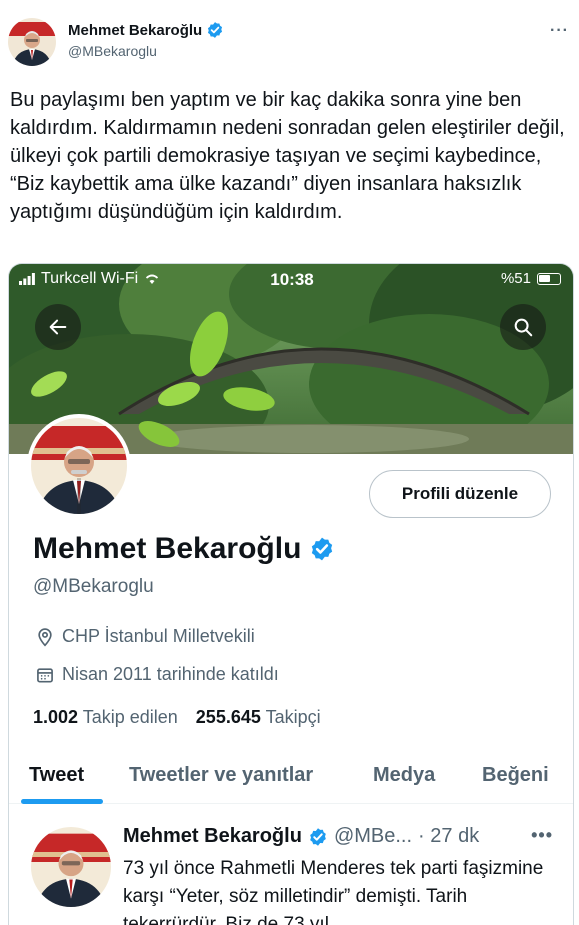 Image resolution: width=579 pixels, height=925 pixels. What do you see at coordinates (221, 775) in the screenshot?
I see `tab-tweets-and-replies: Tweetler ve yanıtlar` at bounding box center [221, 775].